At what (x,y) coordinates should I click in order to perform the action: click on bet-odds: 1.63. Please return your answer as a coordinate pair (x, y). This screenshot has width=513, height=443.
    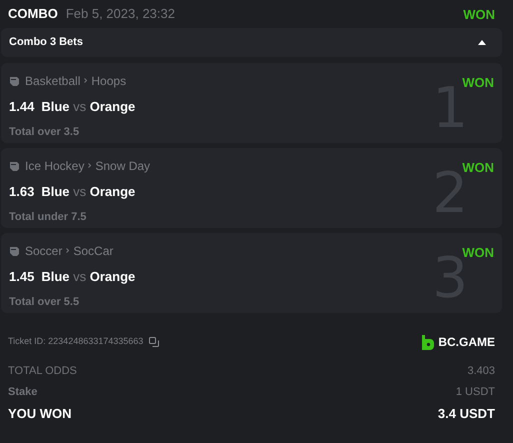
    Looking at the image, I should click on (21, 191).